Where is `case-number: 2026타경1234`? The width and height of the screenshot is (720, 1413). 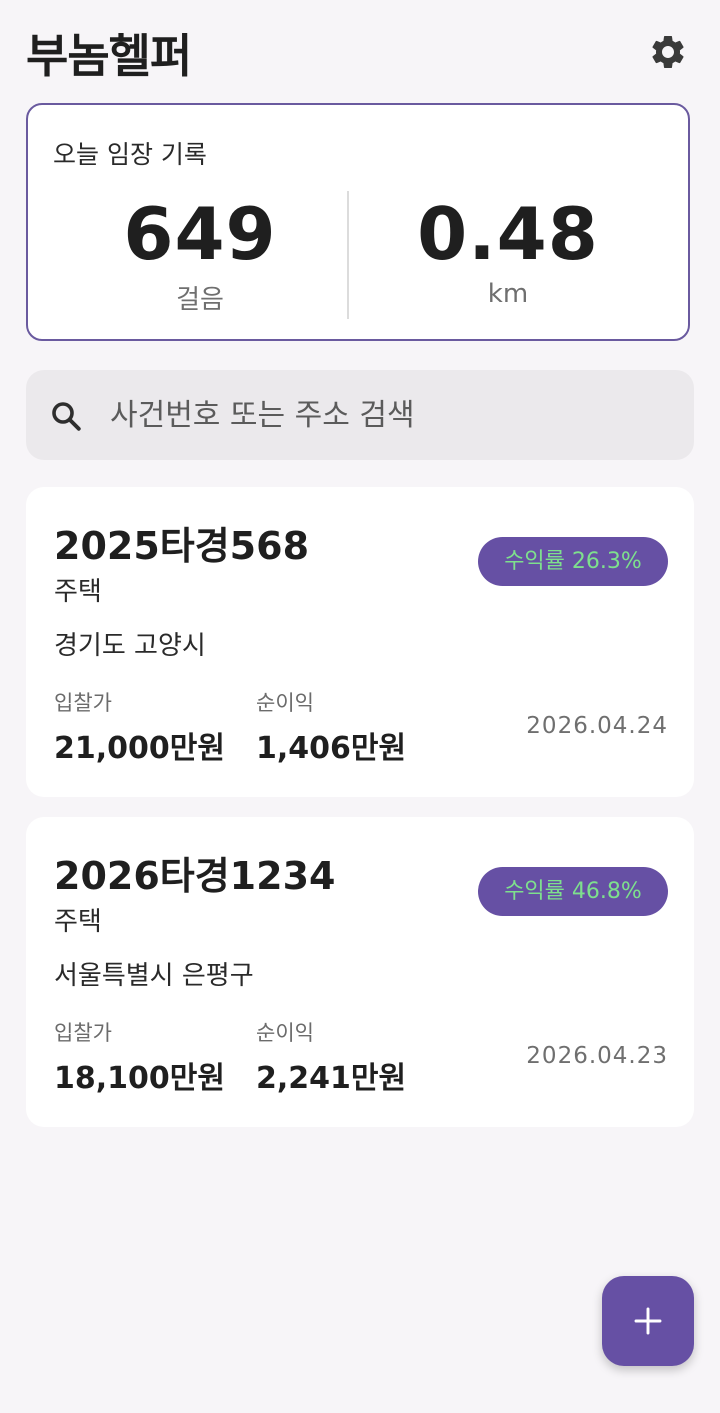 case-number: 2026타경1234 is located at coordinates (195, 876).